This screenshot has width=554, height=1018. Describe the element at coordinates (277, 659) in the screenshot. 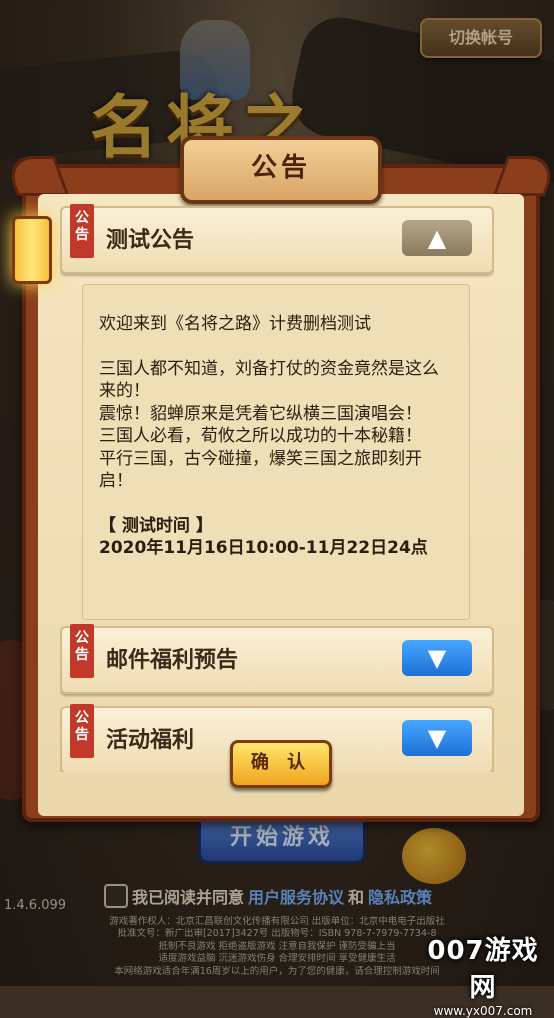

I see `notice-header-mail: 公告 邮件福利预告 ▼` at that location.